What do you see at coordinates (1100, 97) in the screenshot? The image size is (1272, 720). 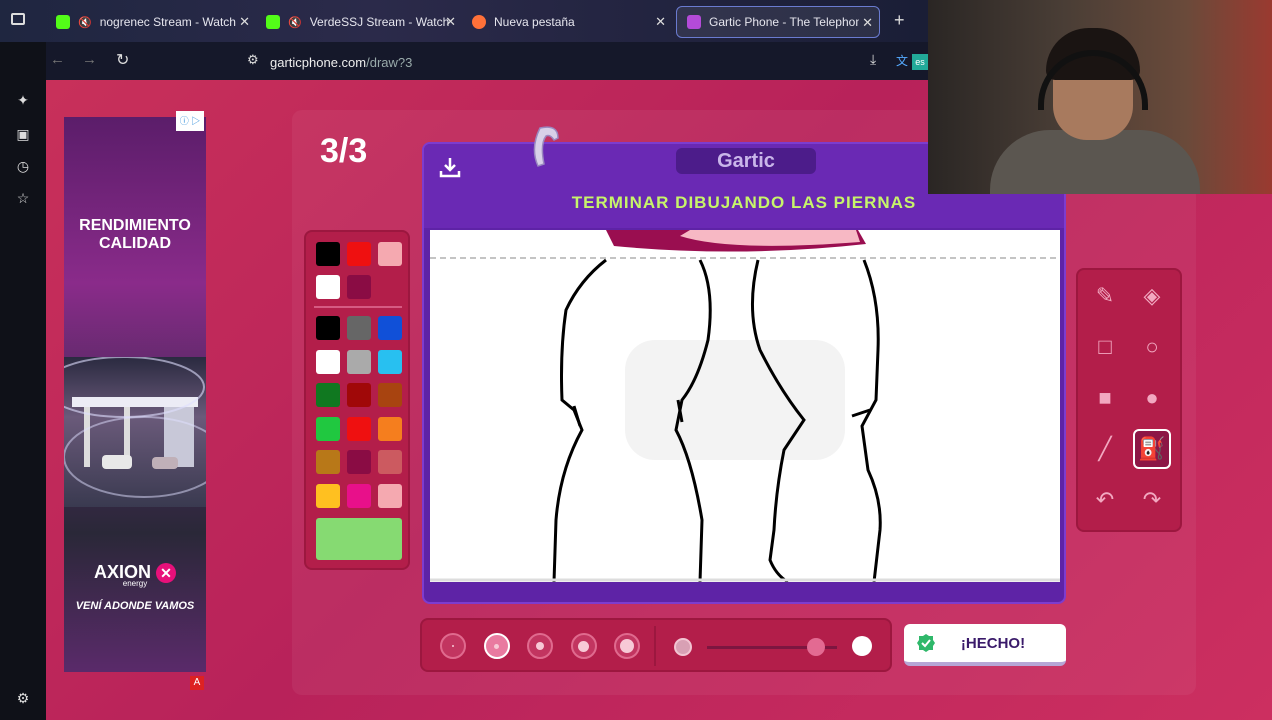 I see `webcam-overlay` at bounding box center [1100, 97].